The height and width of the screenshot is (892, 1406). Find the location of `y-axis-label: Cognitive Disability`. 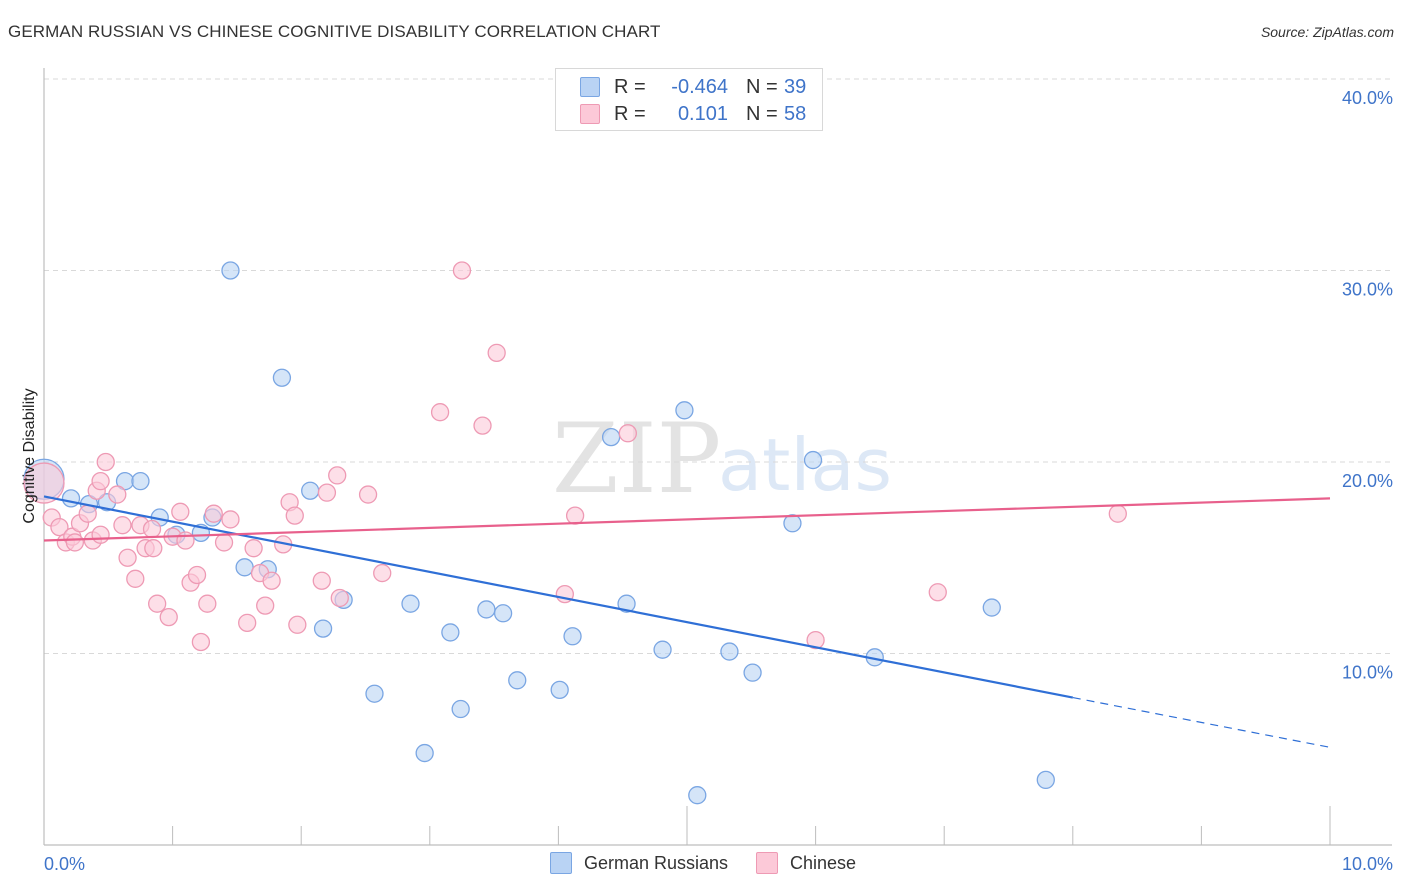

y-axis-label: Cognitive Disability is located at coordinates (29, 455).